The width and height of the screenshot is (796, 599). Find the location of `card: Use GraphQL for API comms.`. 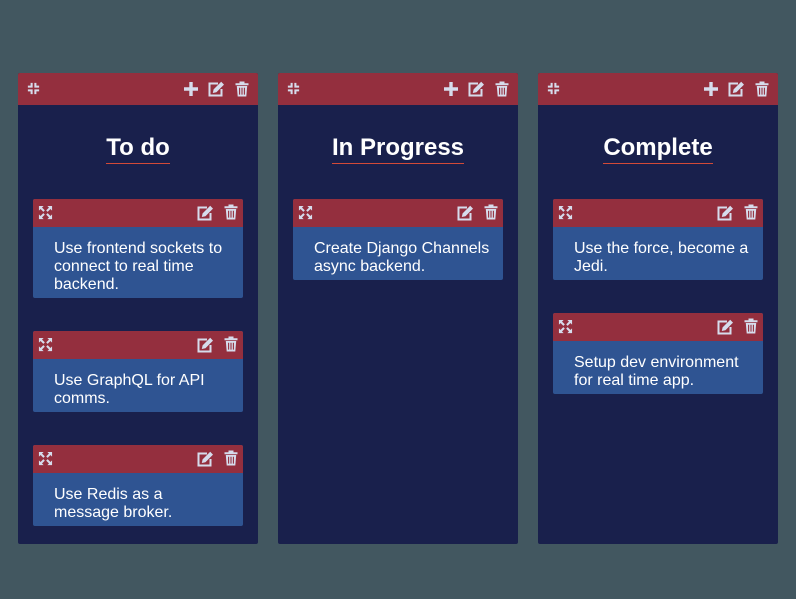

card: Use GraphQL for API comms. is located at coordinates (138, 371).